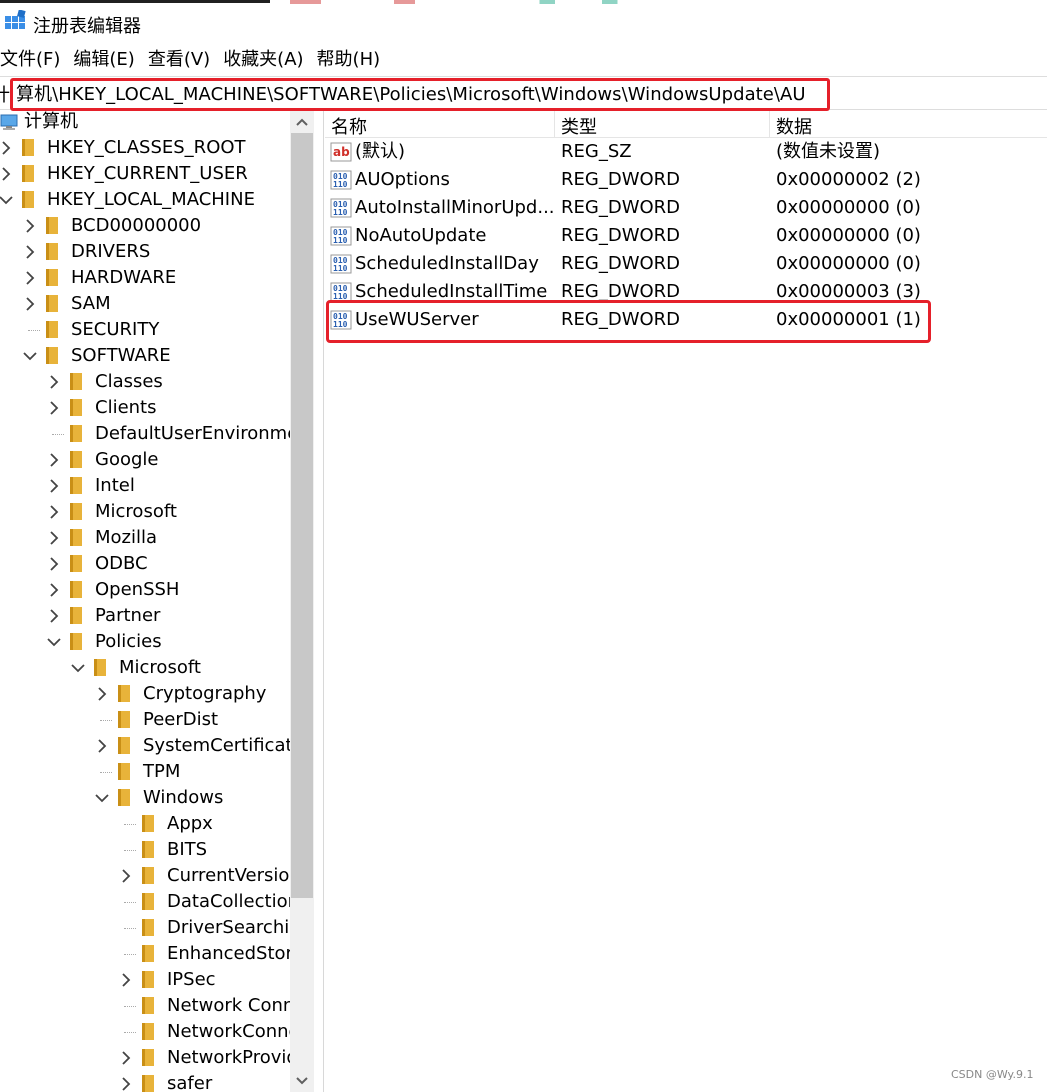 The height and width of the screenshot is (1092, 1047). What do you see at coordinates (621, 235) in the screenshot?
I see `value-type: REG_DWORD` at bounding box center [621, 235].